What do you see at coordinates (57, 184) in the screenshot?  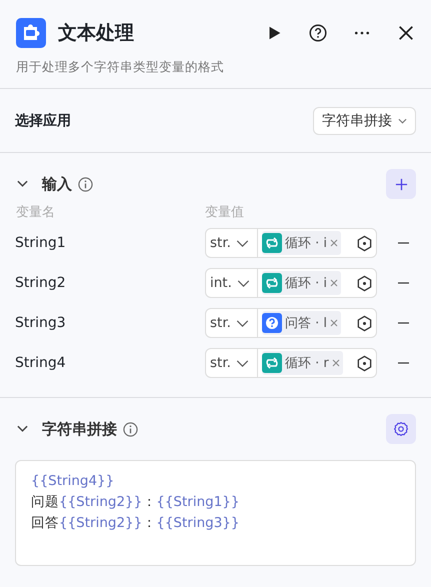 I see `section-title: 输入` at bounding box center [57, 184].